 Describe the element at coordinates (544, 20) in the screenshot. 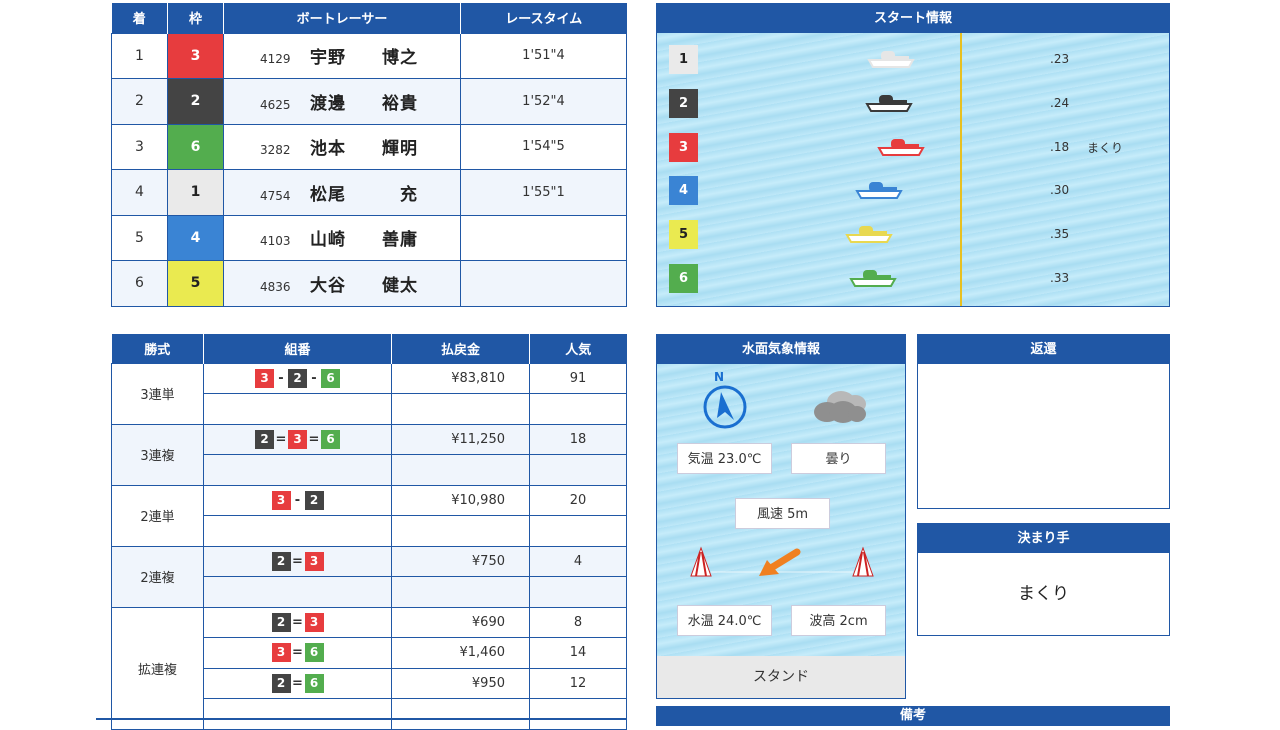

I see `col-time: レースタイム` at that location.